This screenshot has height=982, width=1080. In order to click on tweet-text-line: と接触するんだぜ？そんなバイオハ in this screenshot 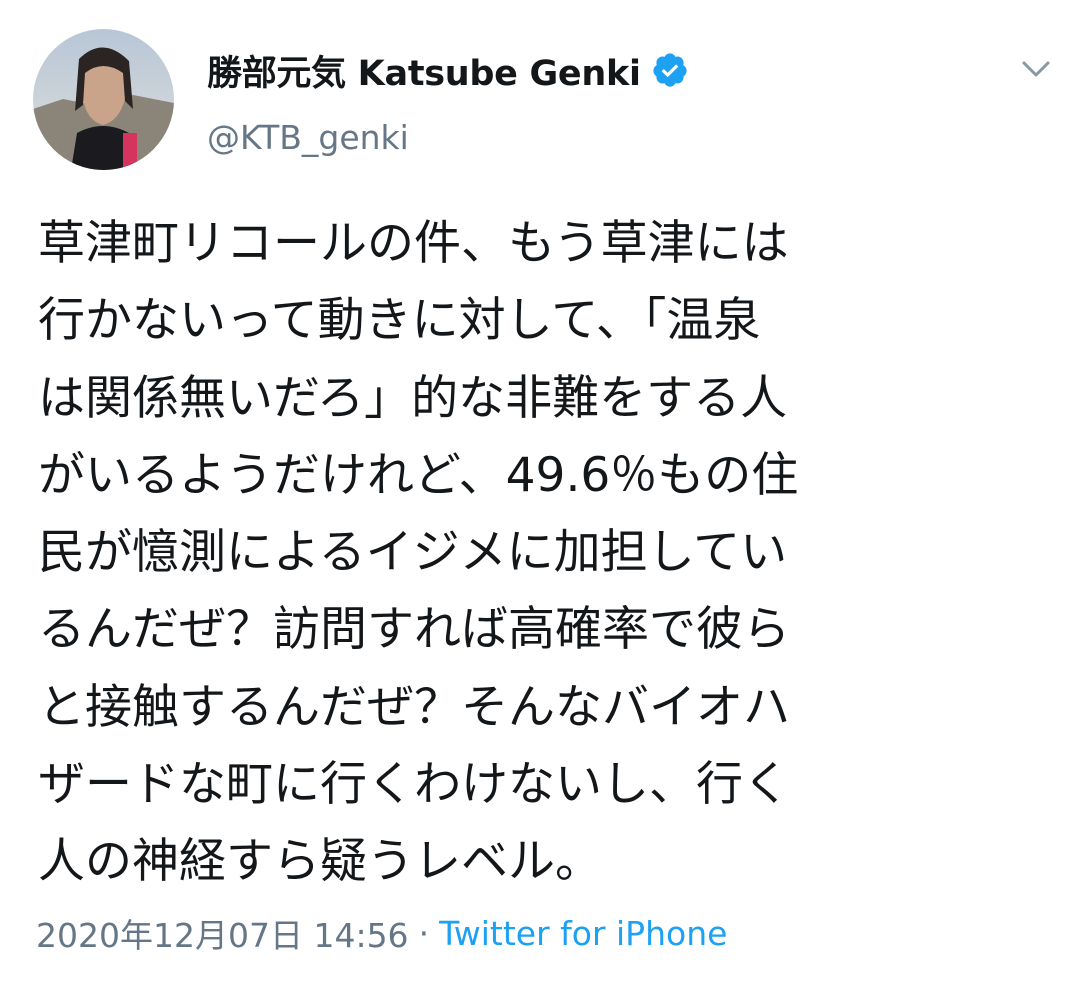, I will do `click(414, 707)`.